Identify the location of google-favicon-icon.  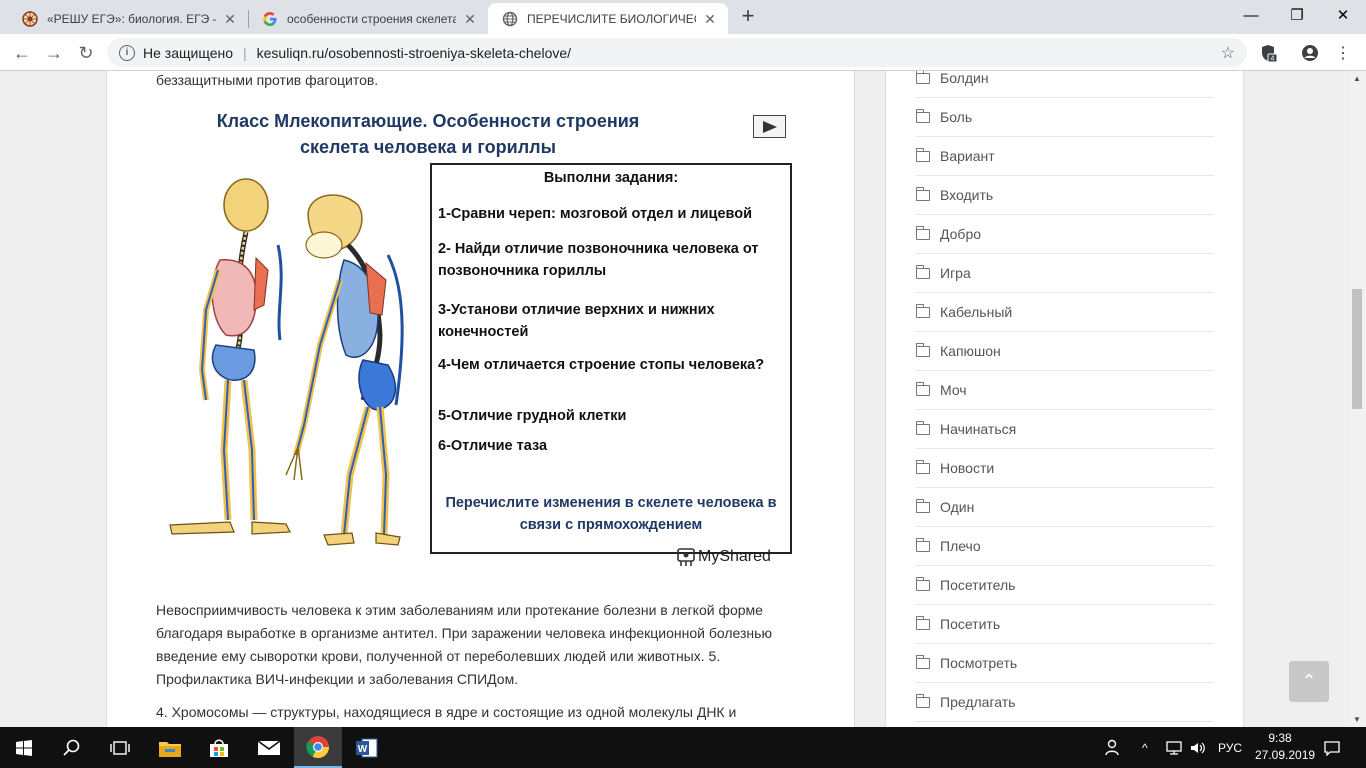
(270, 19).